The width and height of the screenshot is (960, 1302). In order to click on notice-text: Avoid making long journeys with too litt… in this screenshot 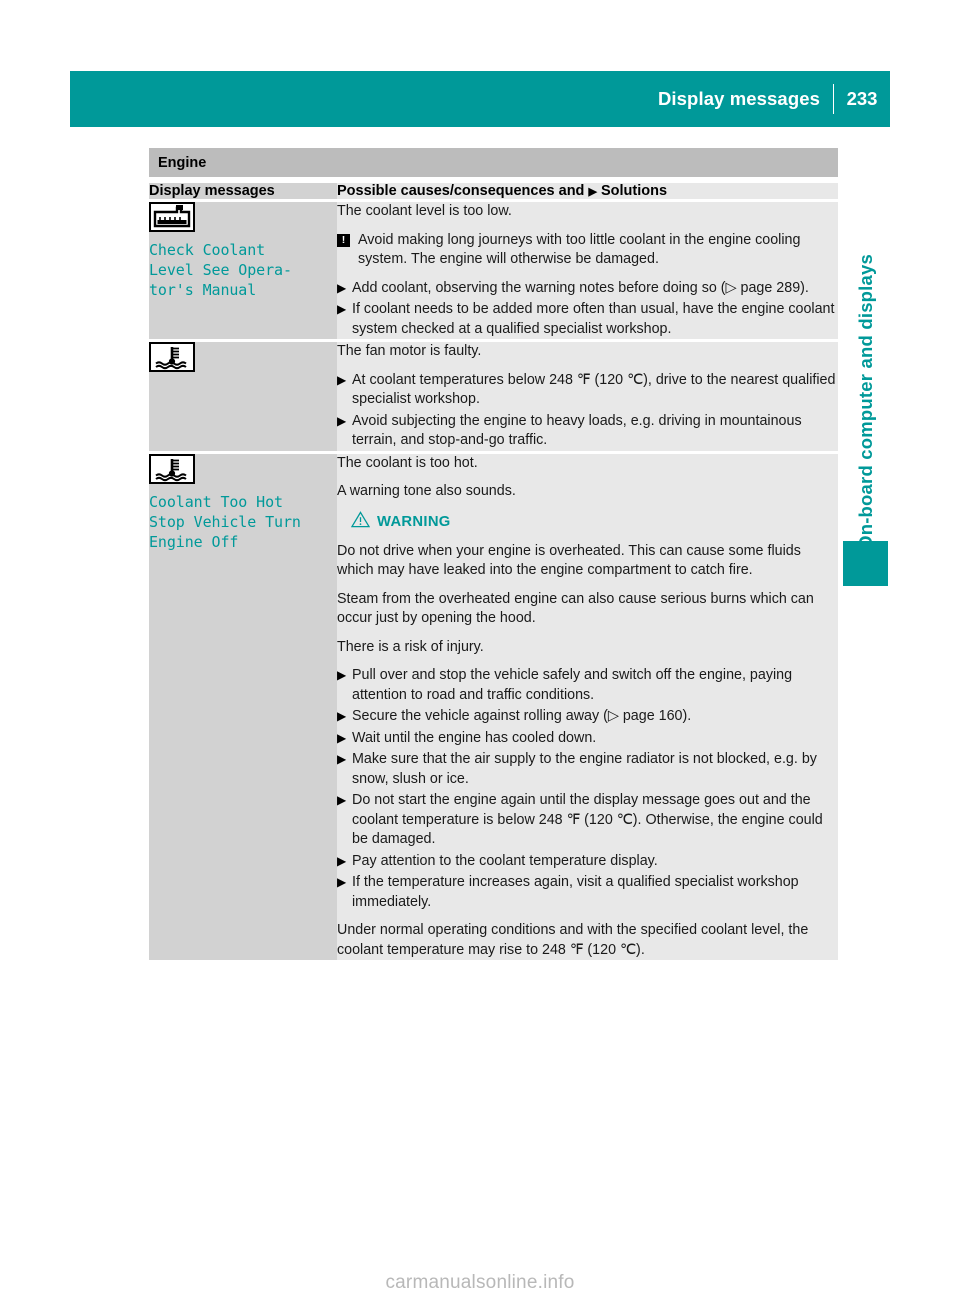, I will do `click(579, 249)`.